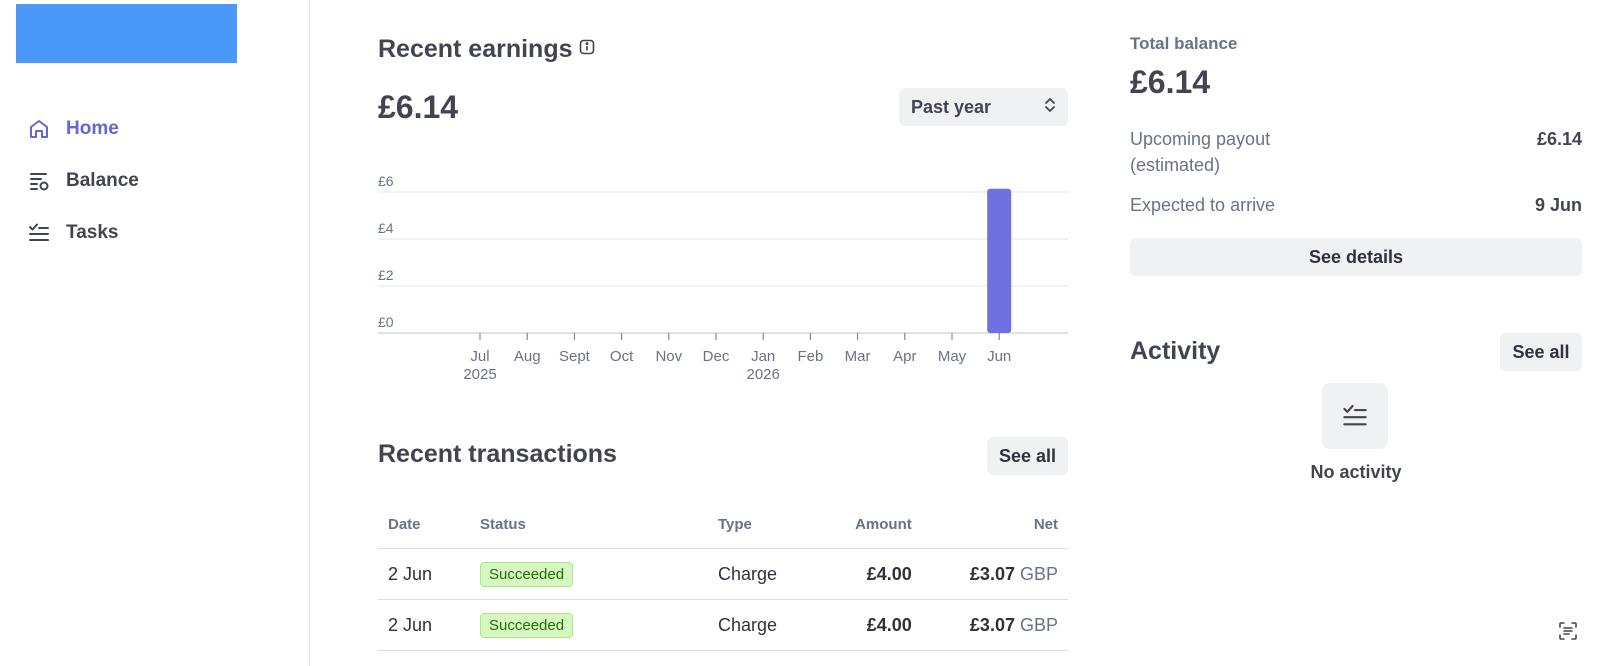 The width and height of the screenshot is (1600, 666). What do you see at coordinates (386, 322) in the screenshot?
I see `y-tick-label: £0` at bounding box center [386, 322].